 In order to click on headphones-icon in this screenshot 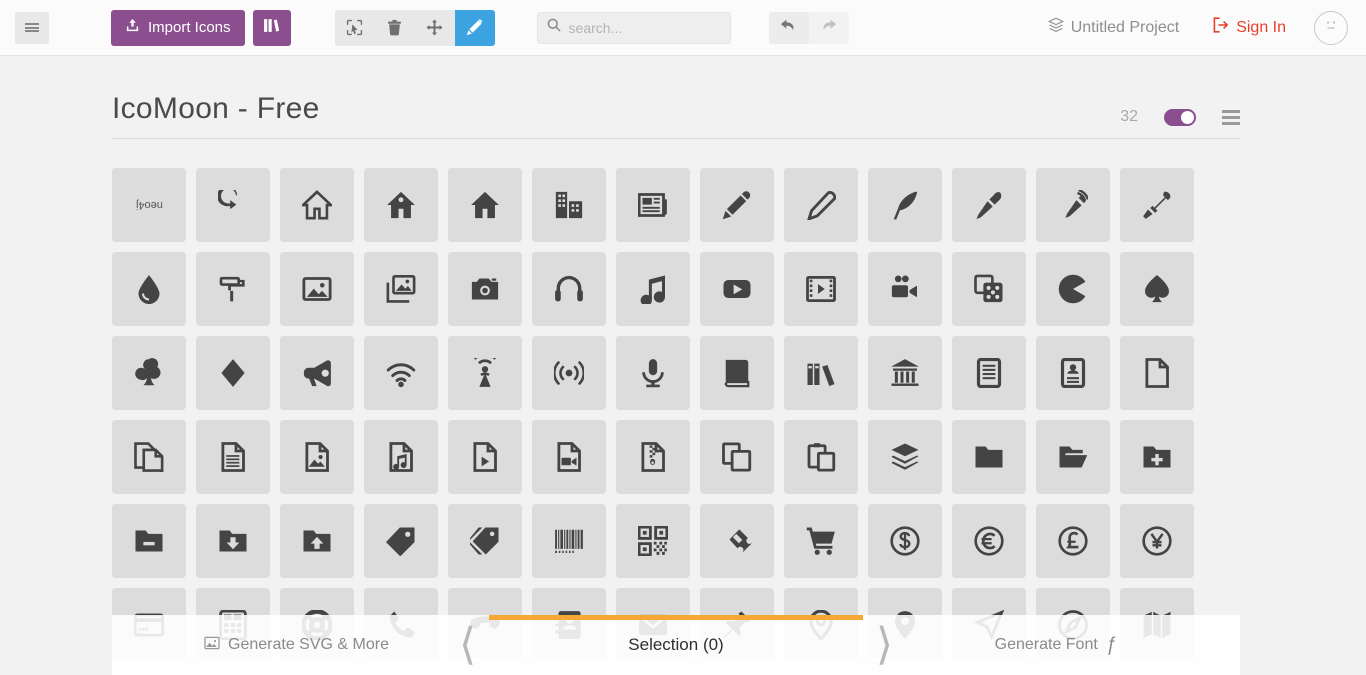, I will do `click(569, 289)`.